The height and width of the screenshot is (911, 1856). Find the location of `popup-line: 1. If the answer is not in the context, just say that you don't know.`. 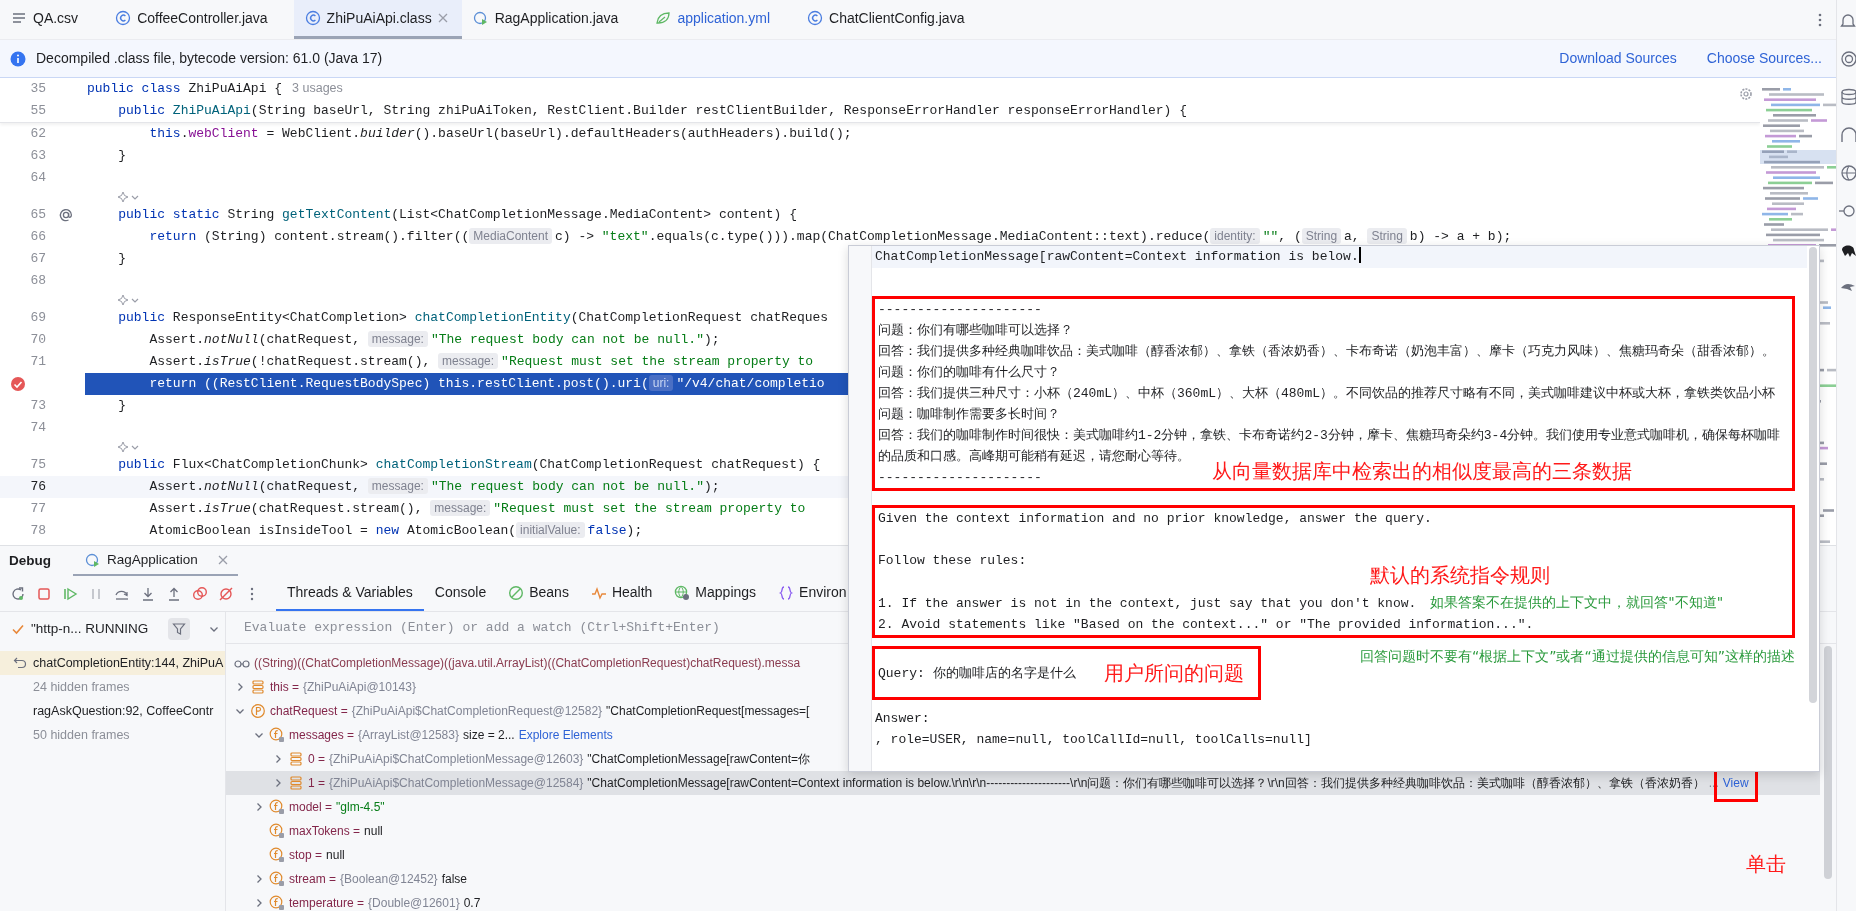

popup-line: 1. If the answer is not in the context, just say that you don't know. is located at coordinates (1147, 603).